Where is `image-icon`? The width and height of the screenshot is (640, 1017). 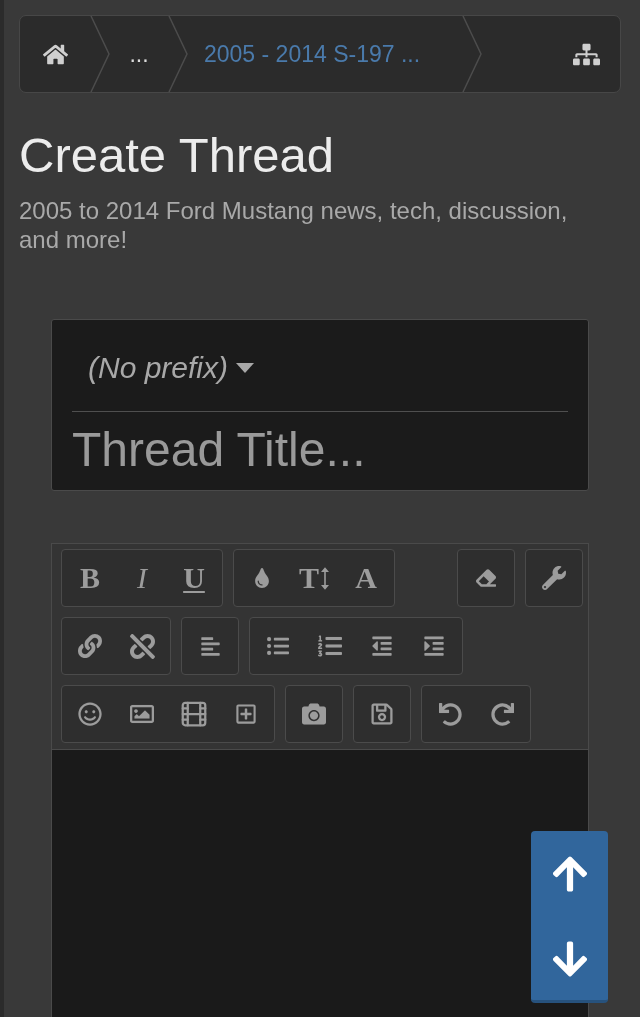
image-icon is located at coordinates (142, 714).